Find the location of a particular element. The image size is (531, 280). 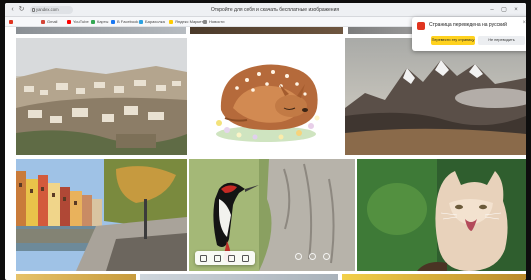

minimize-icon: – is located at coordinates (492, 10).